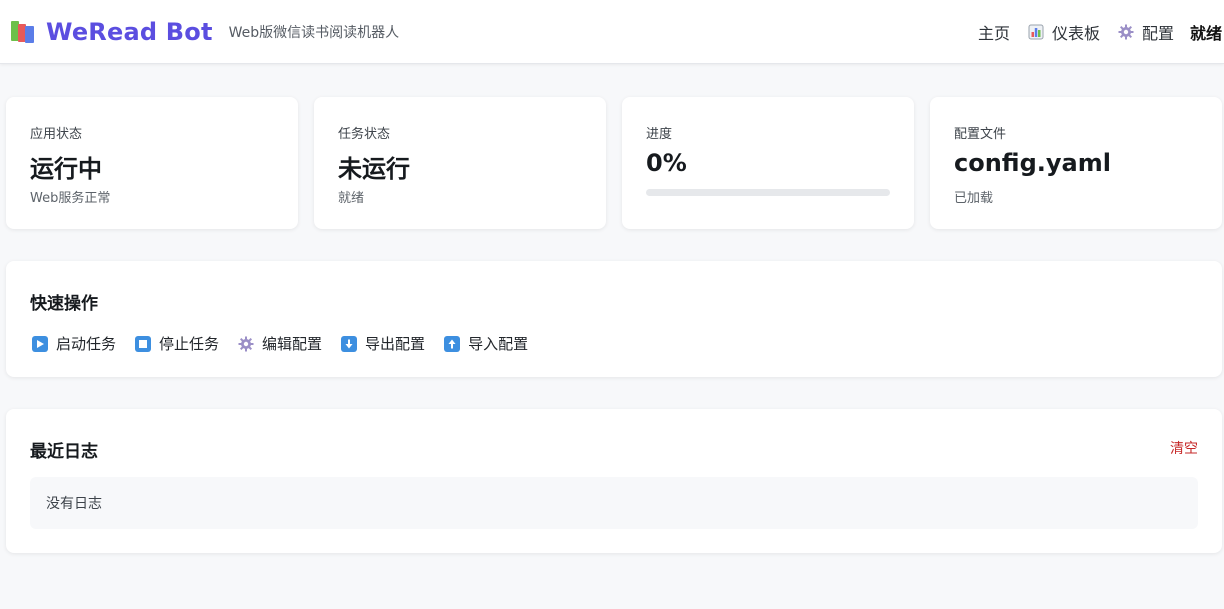 The width and height of the screenshot is (1224, 609). I want to click on stat-label: 进度, so click(659, 134).